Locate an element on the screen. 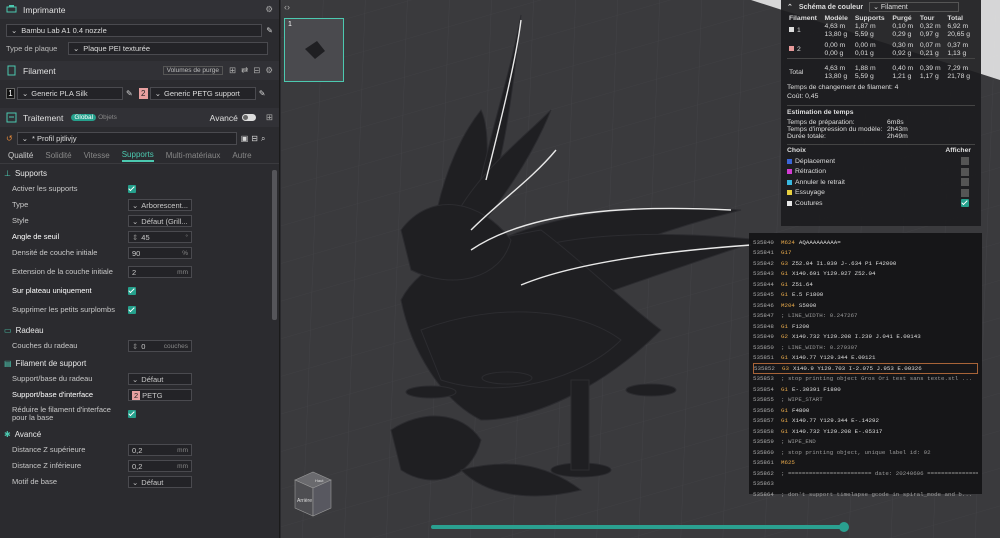  layer-slider is located at coordinates (640, 527).